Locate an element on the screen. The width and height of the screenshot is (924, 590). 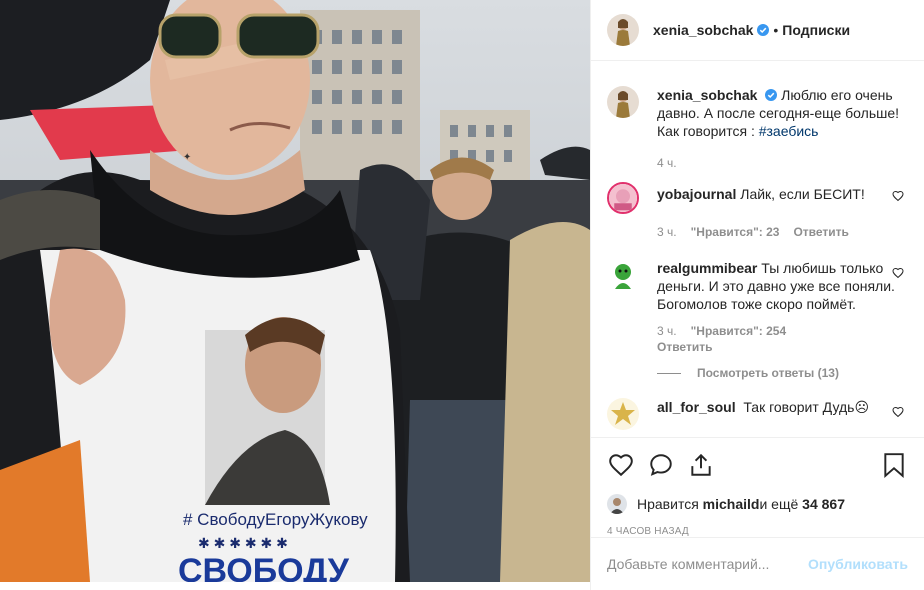
post-comment-button: Опубликовать is located at coordinates (858, 564).